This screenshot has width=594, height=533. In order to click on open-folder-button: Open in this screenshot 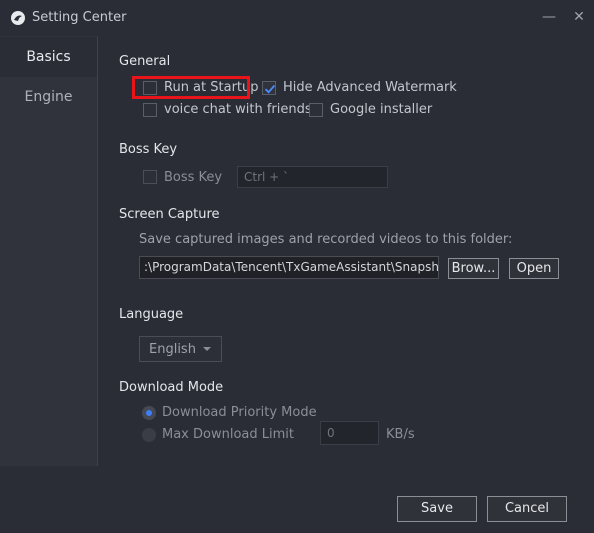, I will do `click(534, 268)`.